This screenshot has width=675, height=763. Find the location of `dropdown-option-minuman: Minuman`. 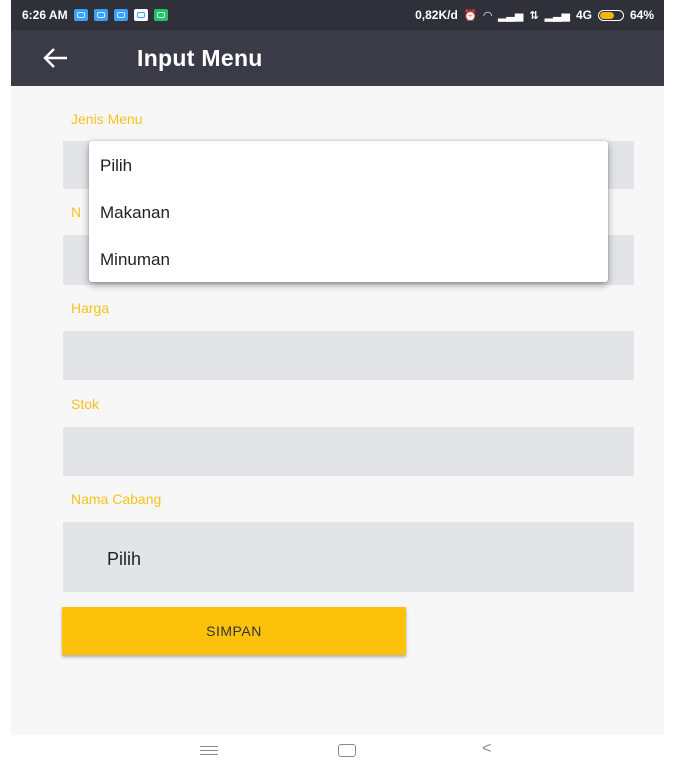

dropdown-option-minuman: Minuman is located at coordinates (135, 260).